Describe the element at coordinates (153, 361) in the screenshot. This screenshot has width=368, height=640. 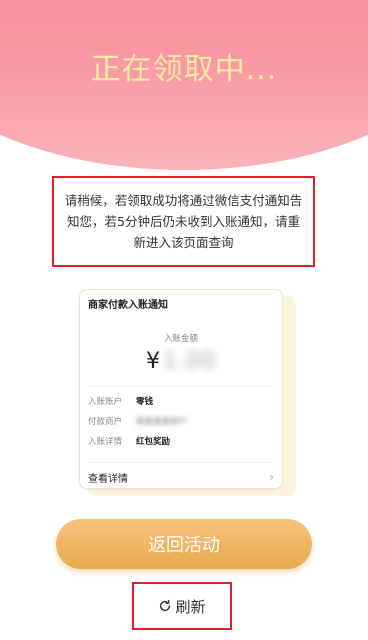
I see `currency-symbol: ¥` at that location.